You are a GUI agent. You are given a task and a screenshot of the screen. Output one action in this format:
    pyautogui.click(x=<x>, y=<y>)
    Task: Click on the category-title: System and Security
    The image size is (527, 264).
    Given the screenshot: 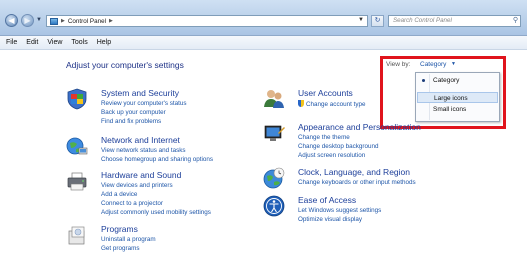 What is the action you would take?
    pyautogui.click(x=140, y=93)
    